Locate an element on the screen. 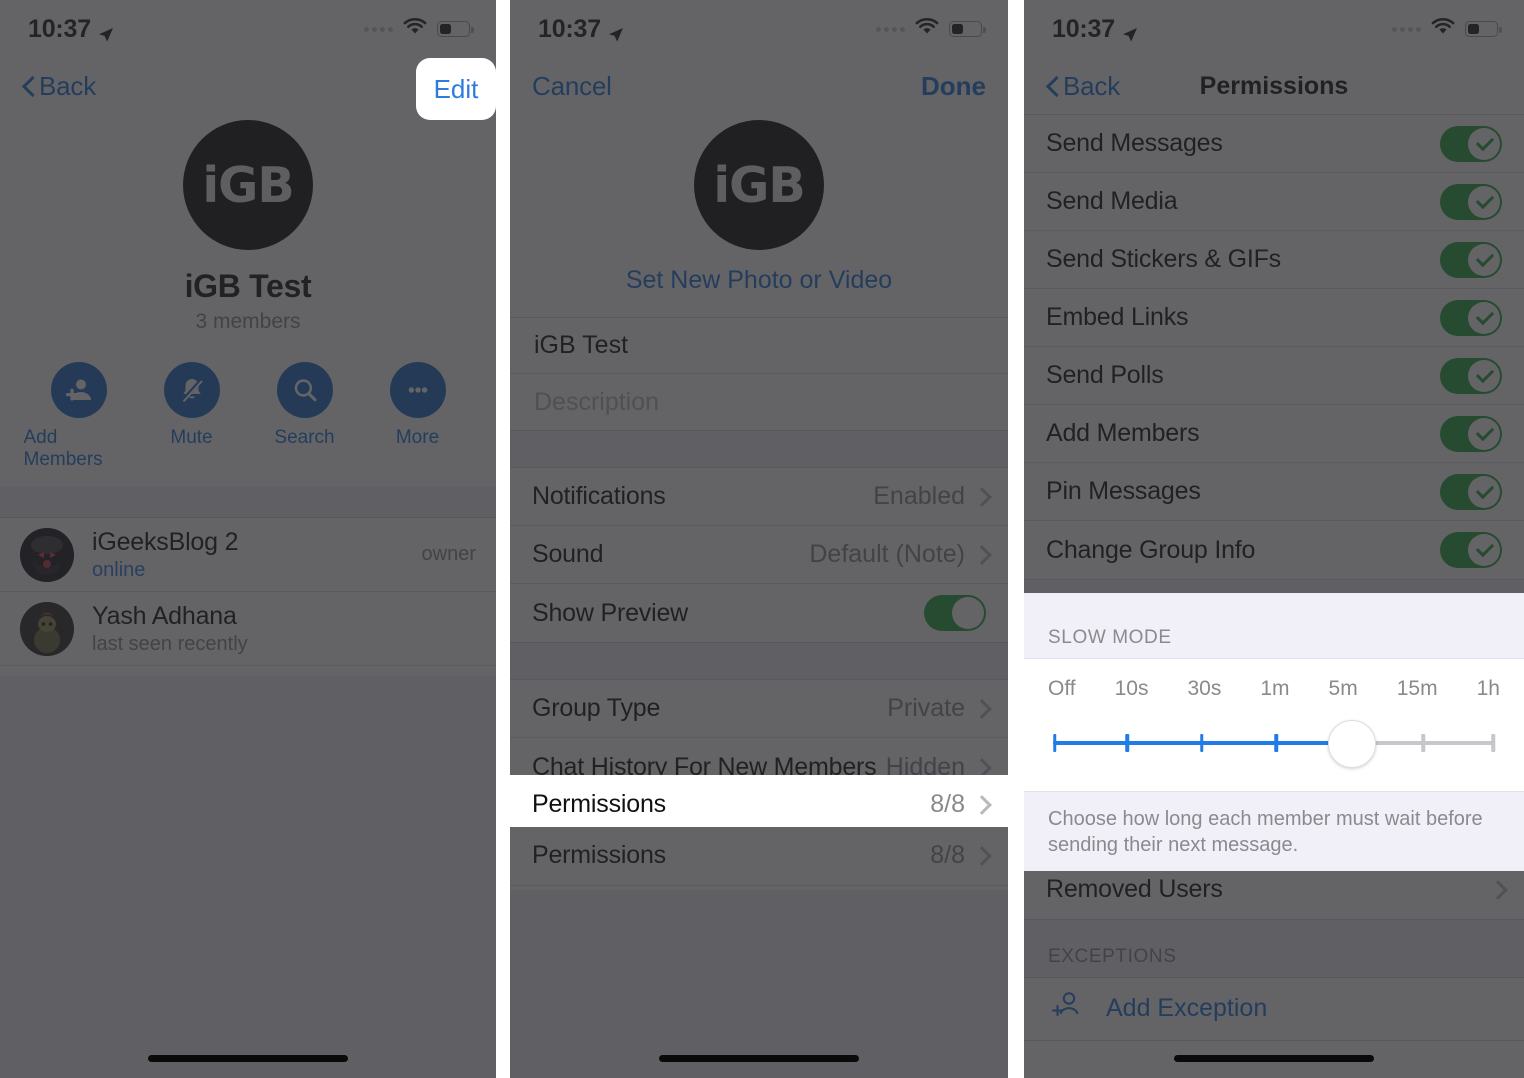 This screenshot has height=1078, width=1524. row-label: Removed Users is located at coordinates (1134, 889).